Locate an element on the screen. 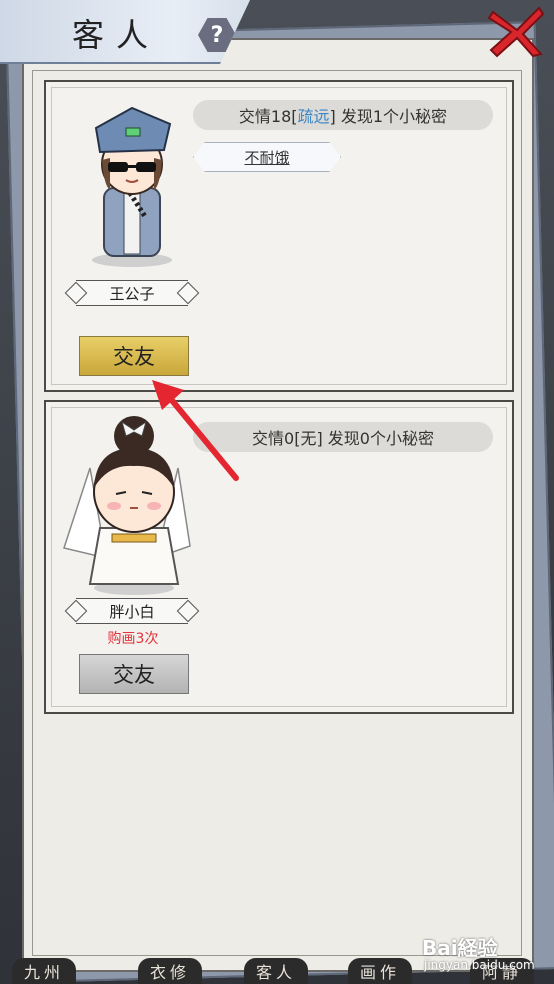  tab-jiuzhou: 九州 is located at coordinates (44, 971).